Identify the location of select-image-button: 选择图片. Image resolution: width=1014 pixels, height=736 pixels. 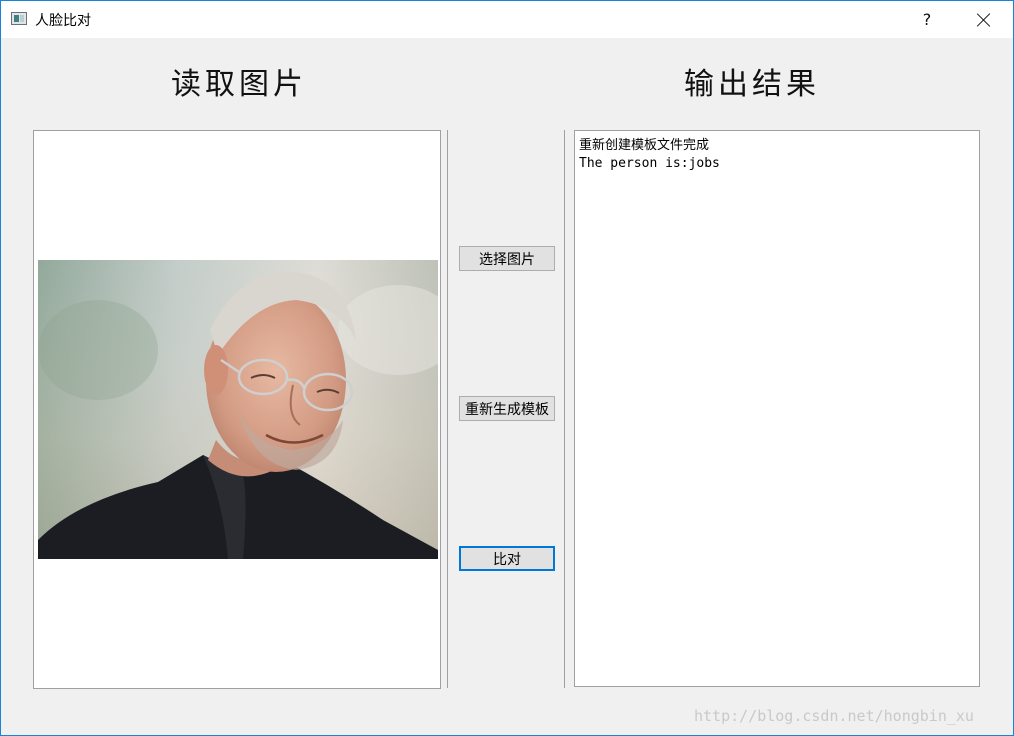
(507, 258).